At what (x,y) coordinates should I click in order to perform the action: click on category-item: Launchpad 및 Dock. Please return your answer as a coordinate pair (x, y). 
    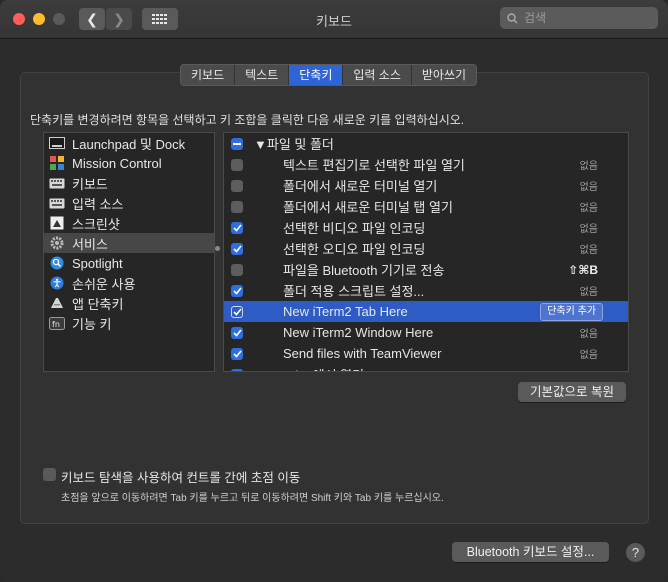
    Looking at the image, I should click on (129, 143).